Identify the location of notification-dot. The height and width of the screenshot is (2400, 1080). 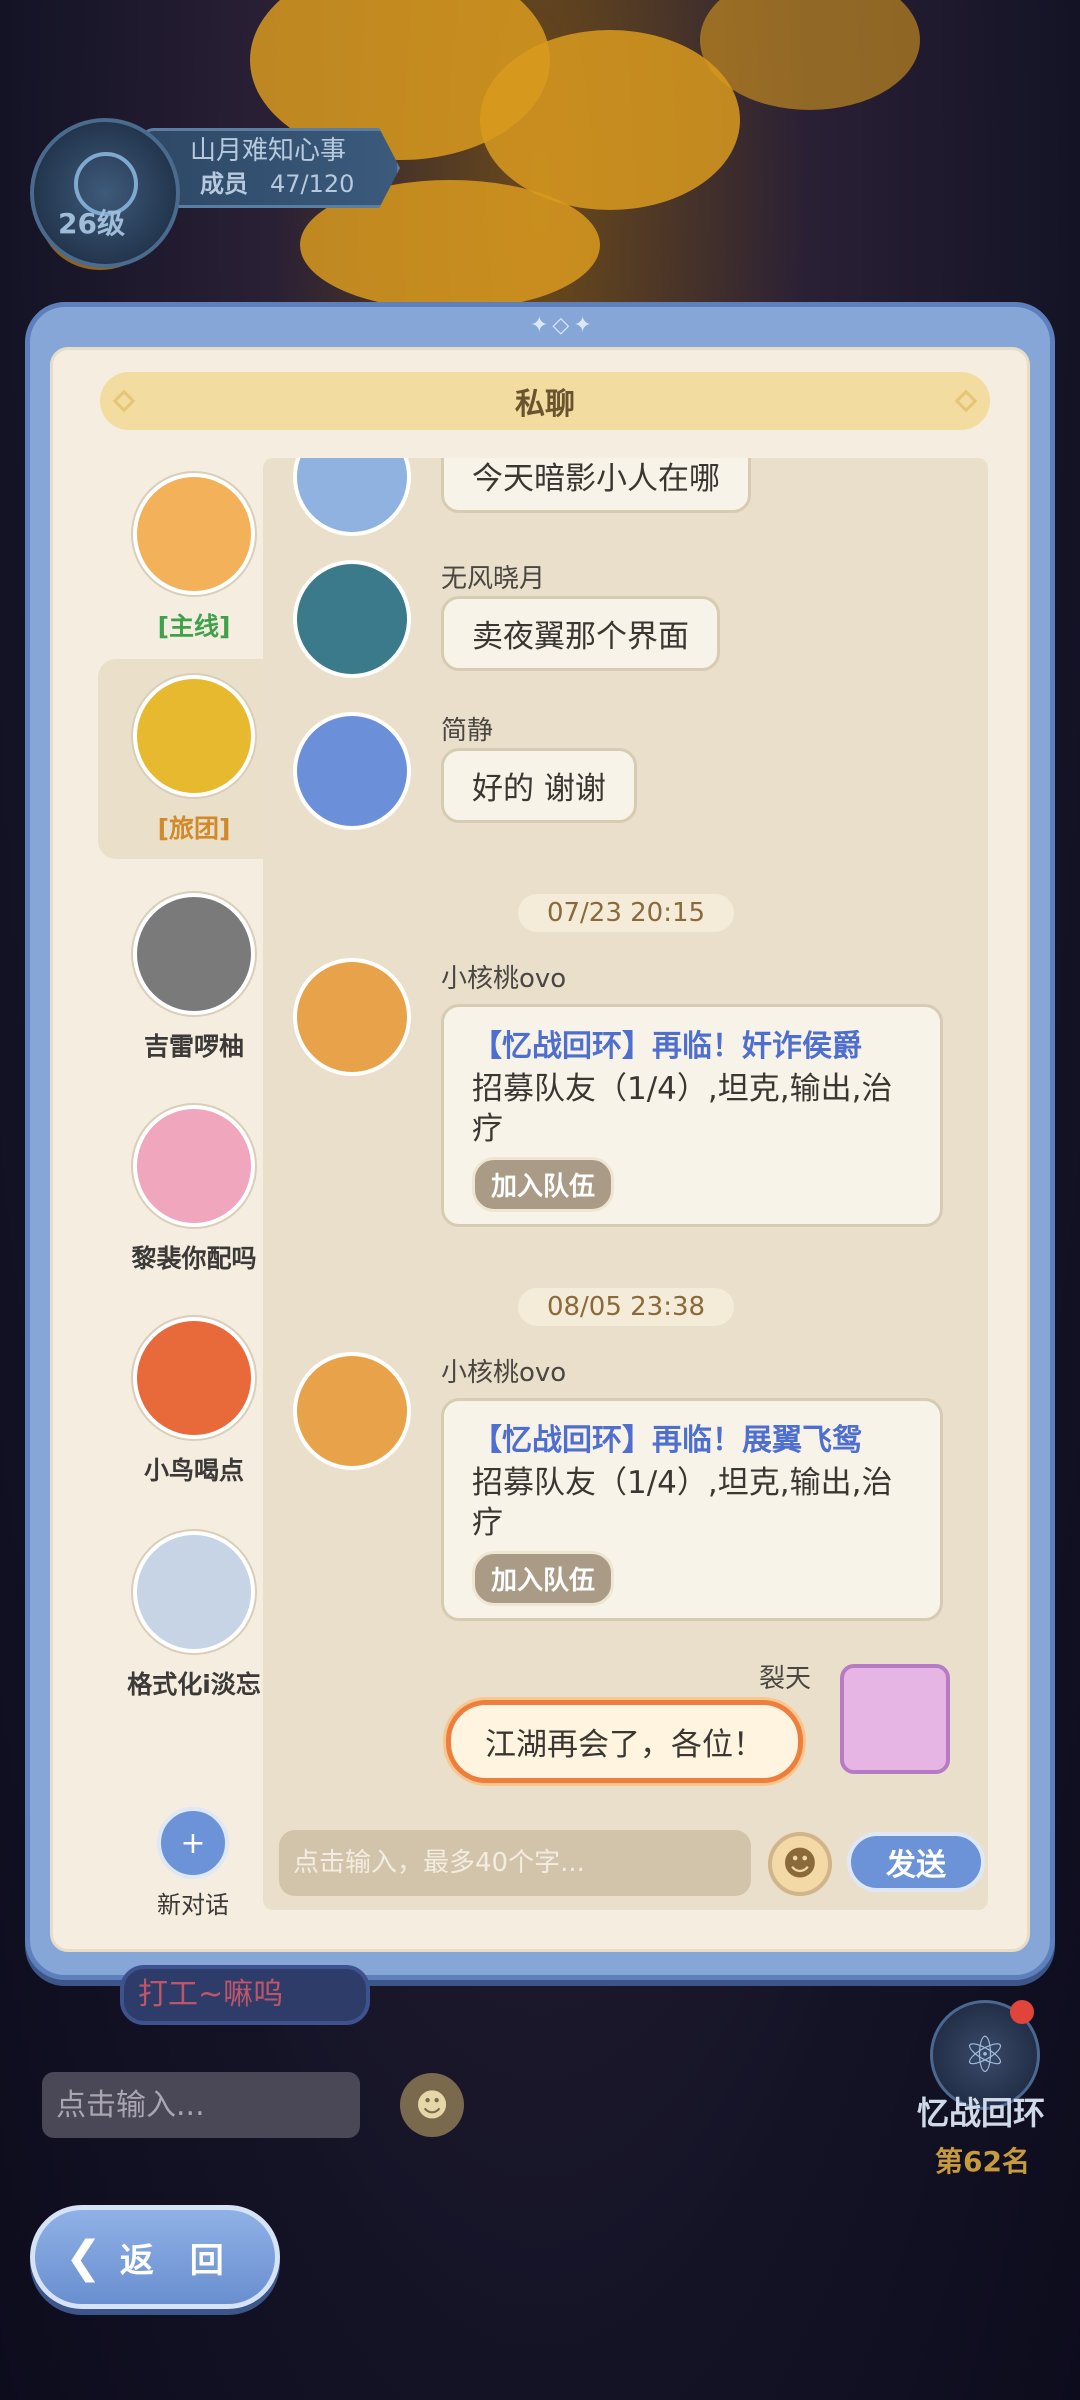
(1022, 2012).